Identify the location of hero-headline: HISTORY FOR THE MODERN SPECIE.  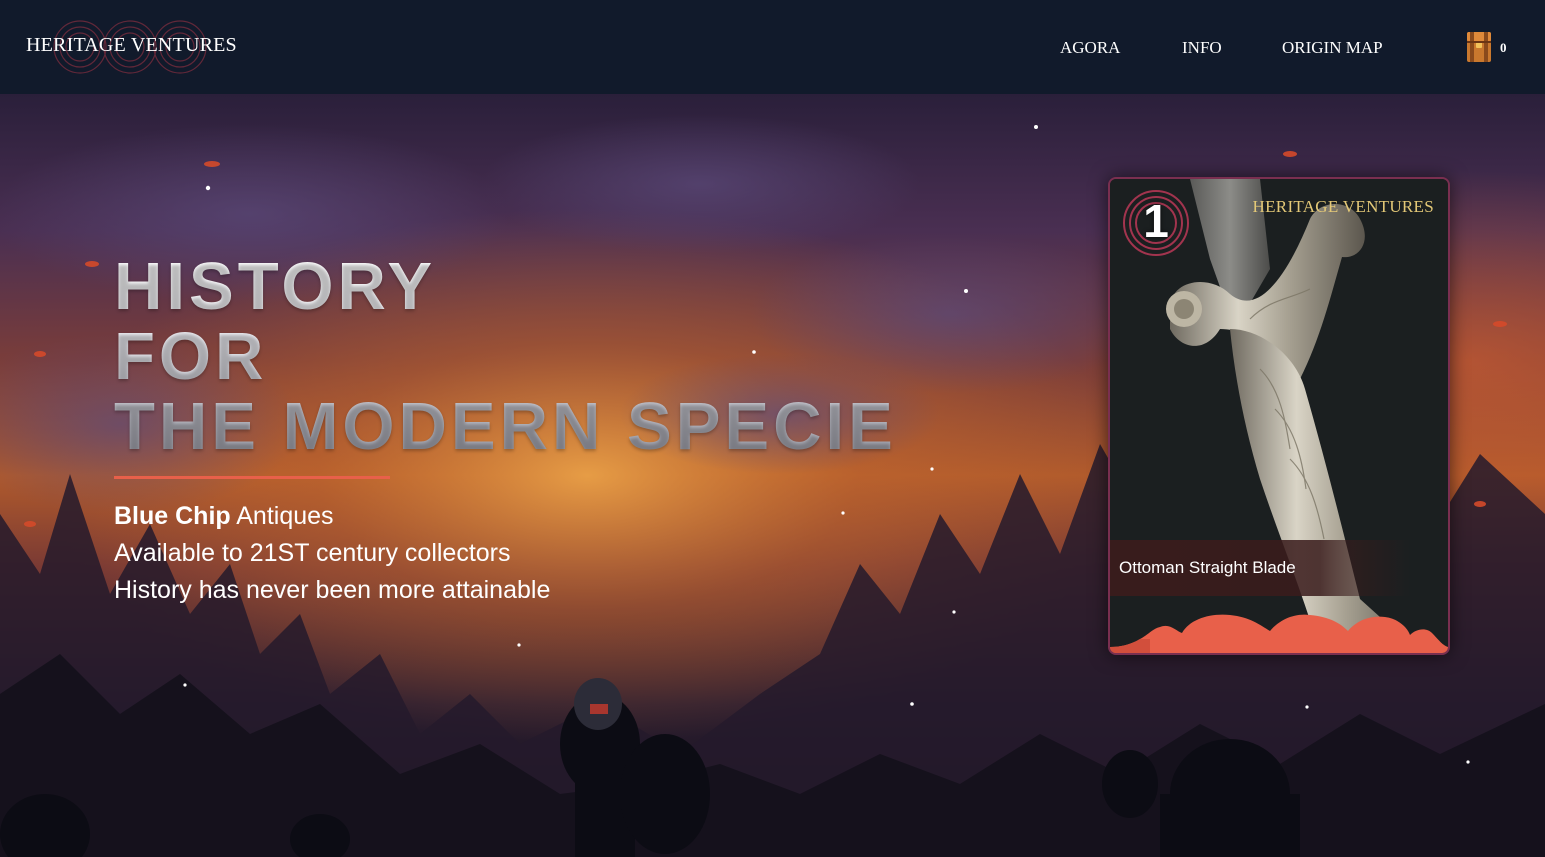
(505, 357).